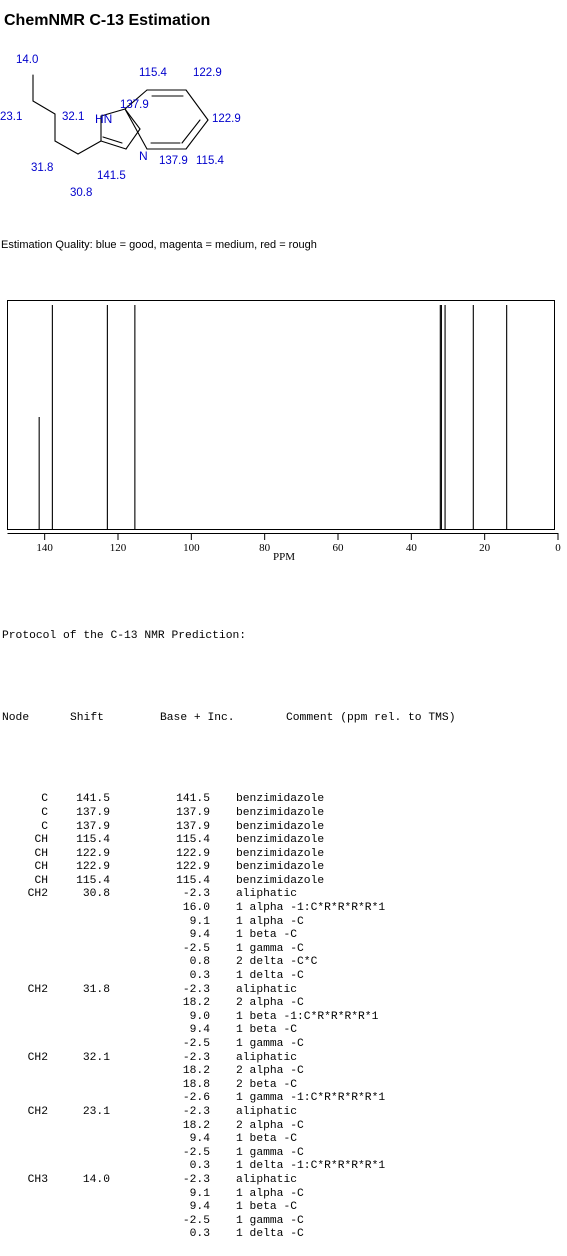 Image resolution: width=567 pixels, height=1256 pixels. I want to click on axis-tick-group, so click(301, 537).